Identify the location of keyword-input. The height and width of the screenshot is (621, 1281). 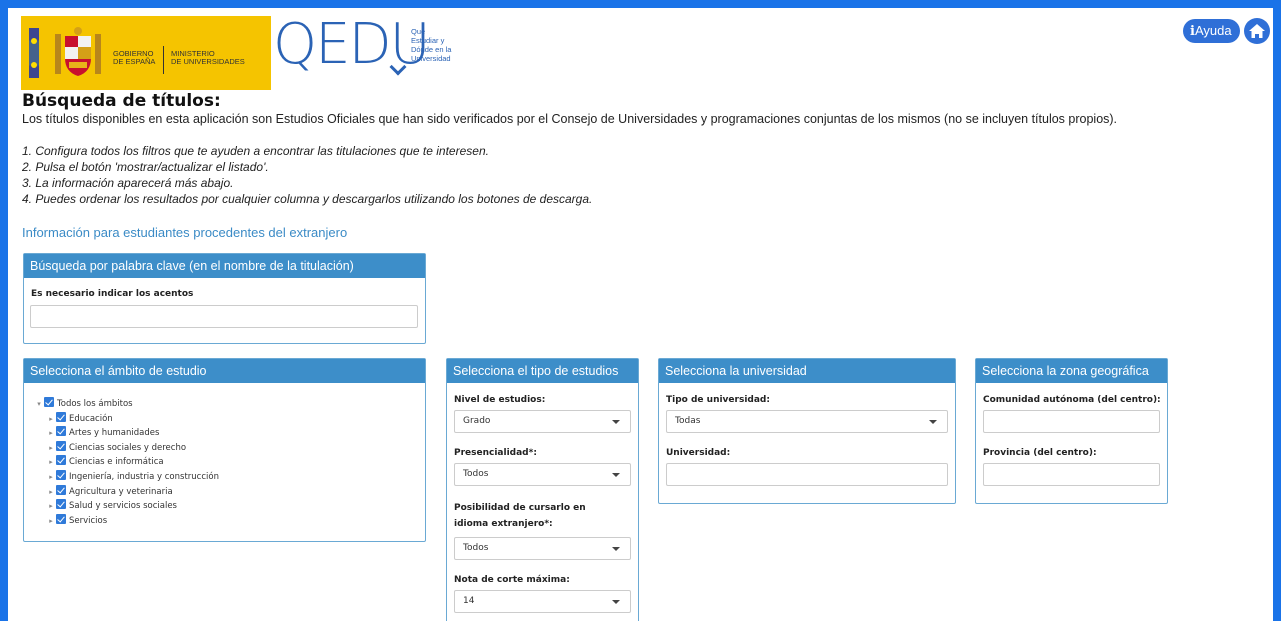
(224, 316).